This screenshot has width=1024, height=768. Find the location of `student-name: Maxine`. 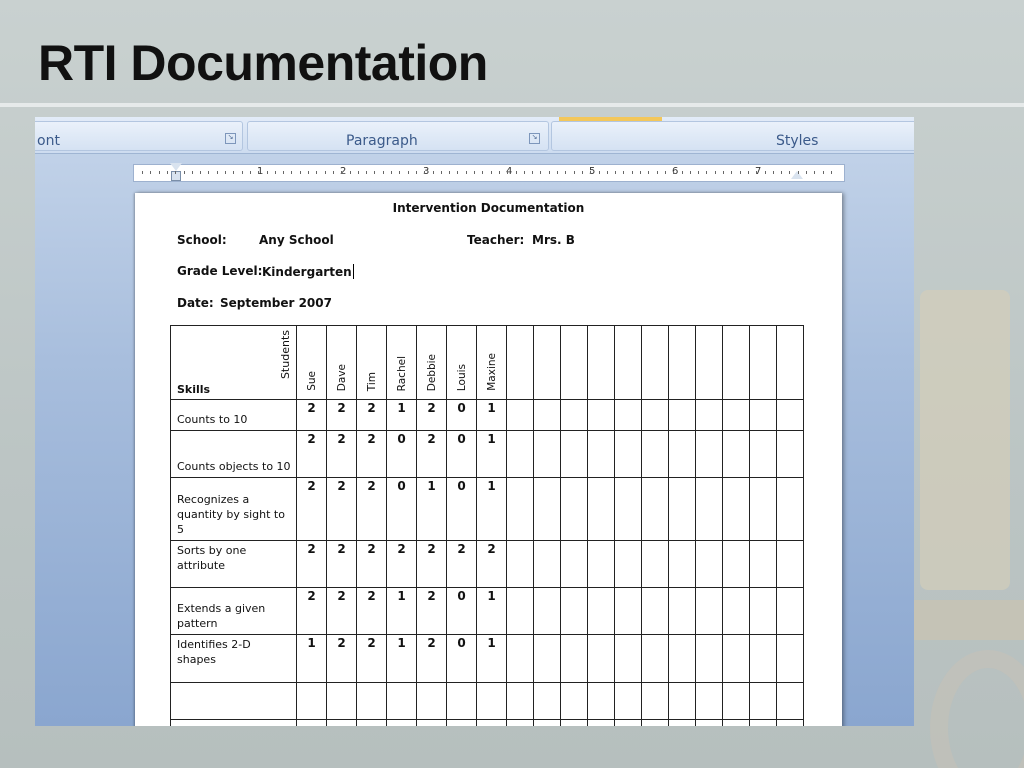

student-name: Maxine is located at coordinates (491, 372).